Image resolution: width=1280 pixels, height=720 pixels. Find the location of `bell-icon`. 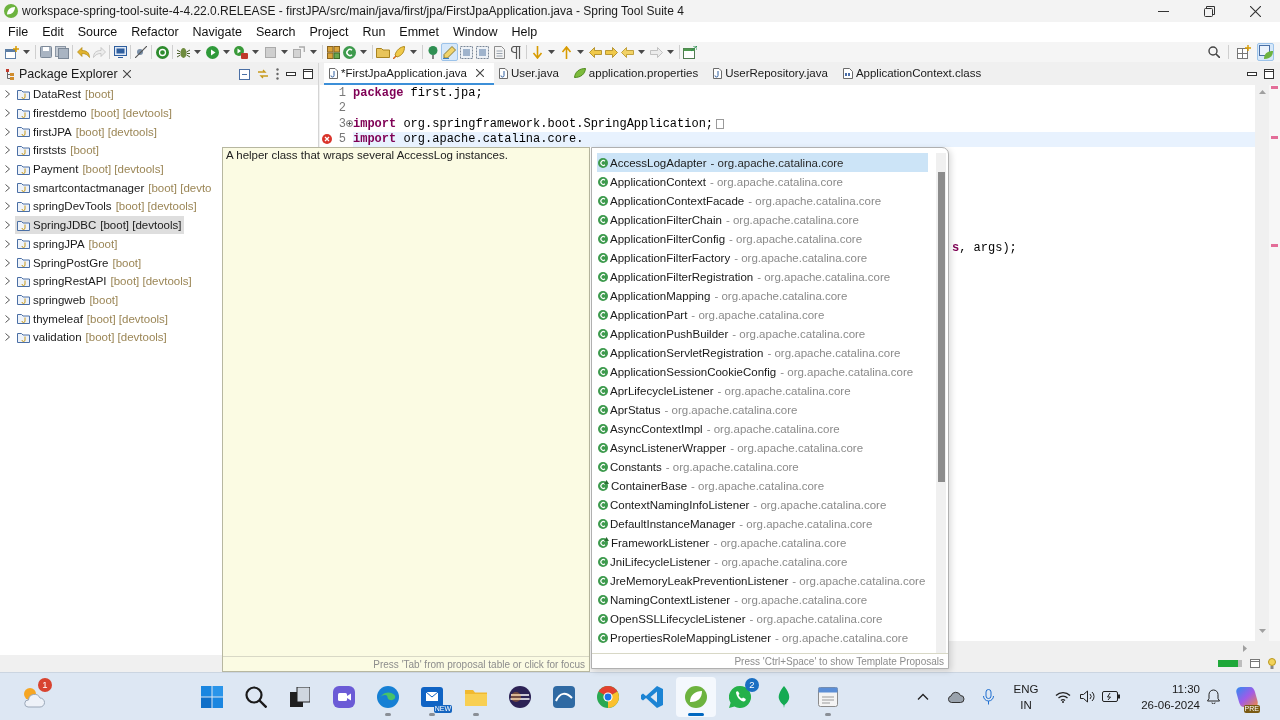

bell-icon is located at coordinates (1213, 696).